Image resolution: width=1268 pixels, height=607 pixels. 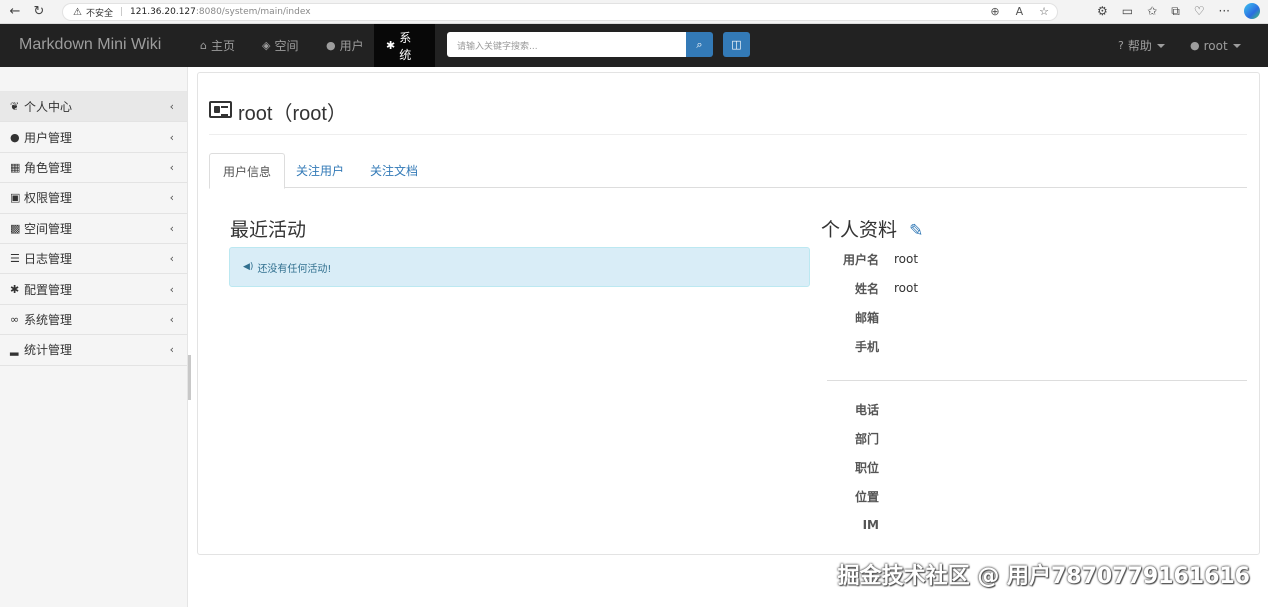 I want to click on warning-icon: ⚠, so click(x=77, y=12).